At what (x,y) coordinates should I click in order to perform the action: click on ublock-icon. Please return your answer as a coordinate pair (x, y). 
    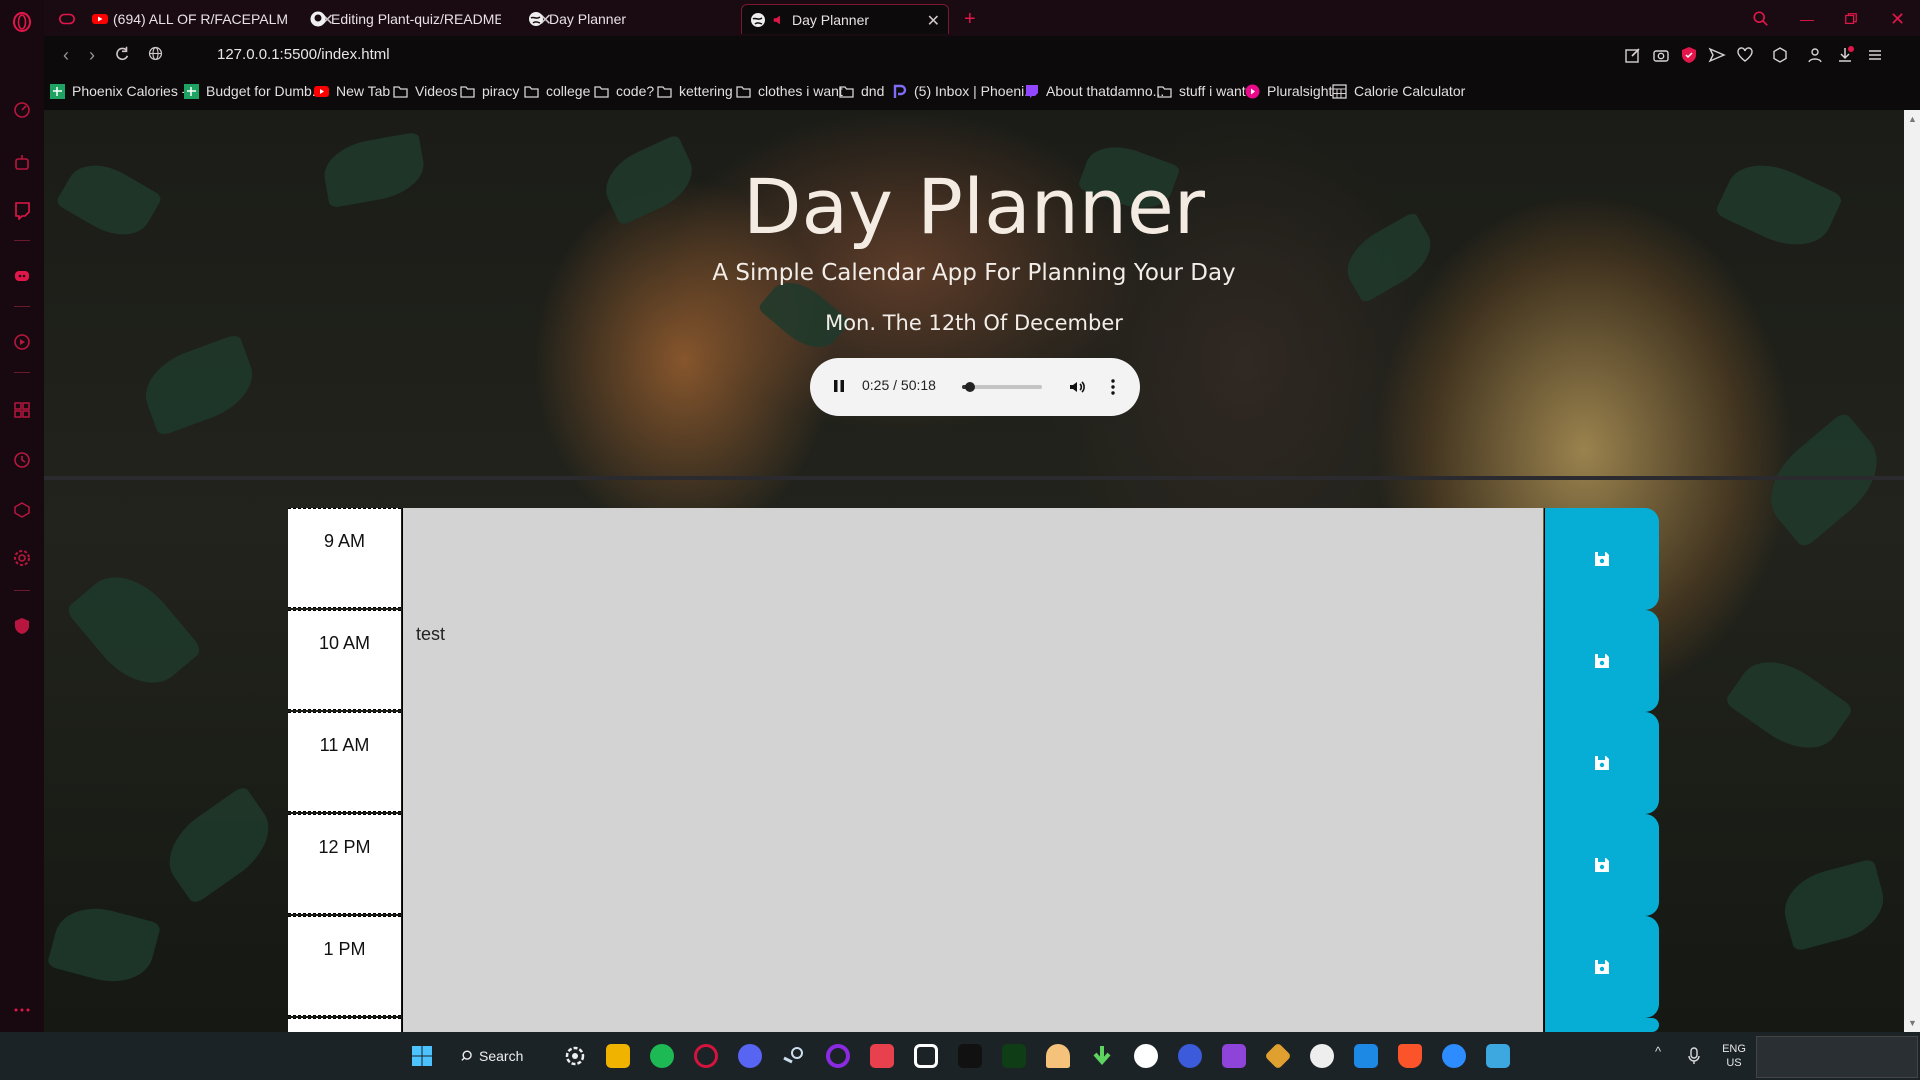
    Looking at the image, I should click on (22, 626).